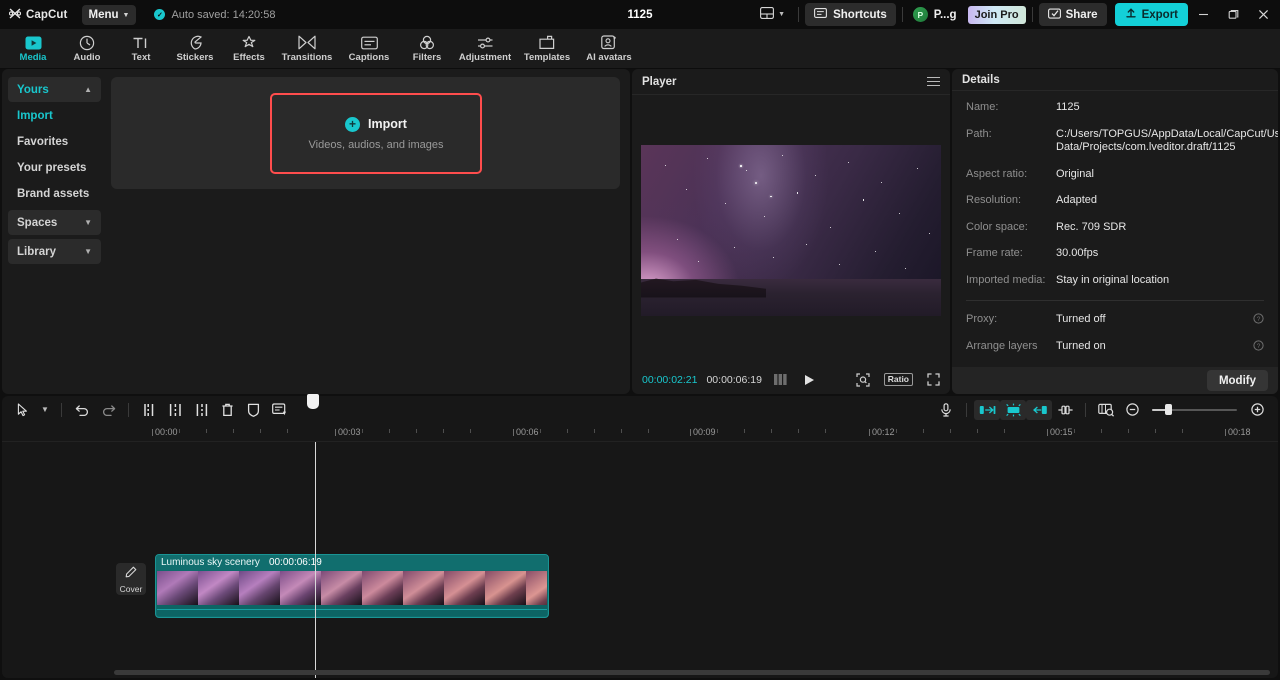 The height and width of the screenshot is (680, 1280). Describe the element at coordinates (898, 379) in the screenshot. I see `ratio-button: Ratio` at that location.